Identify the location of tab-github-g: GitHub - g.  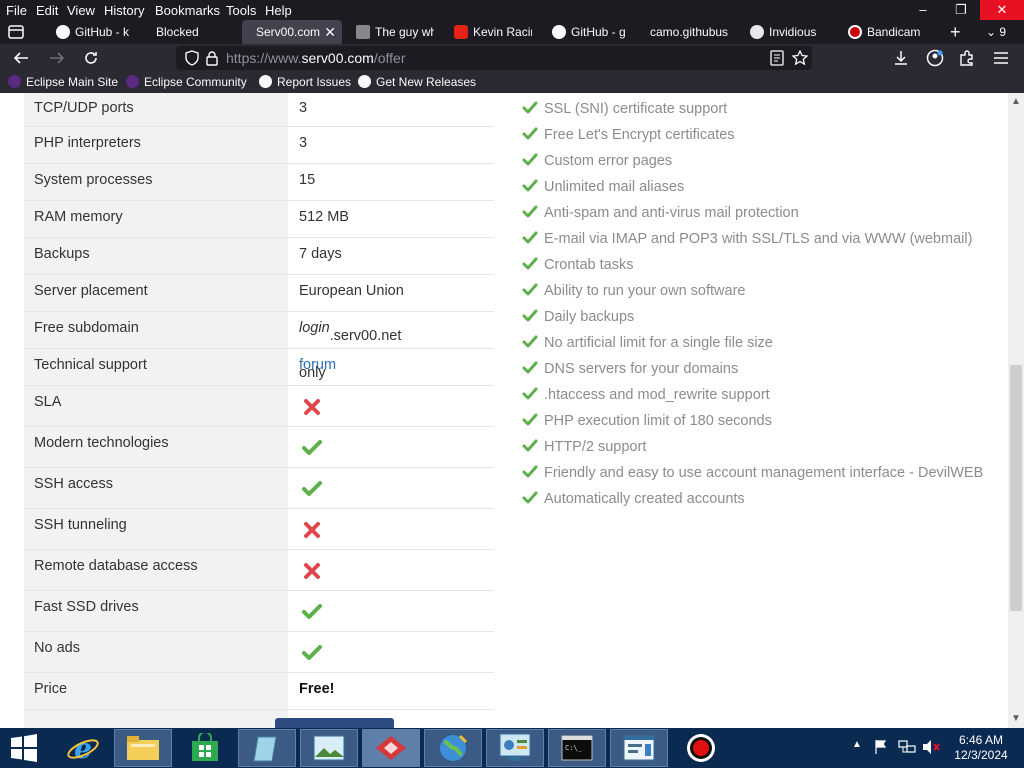
(592, 32).